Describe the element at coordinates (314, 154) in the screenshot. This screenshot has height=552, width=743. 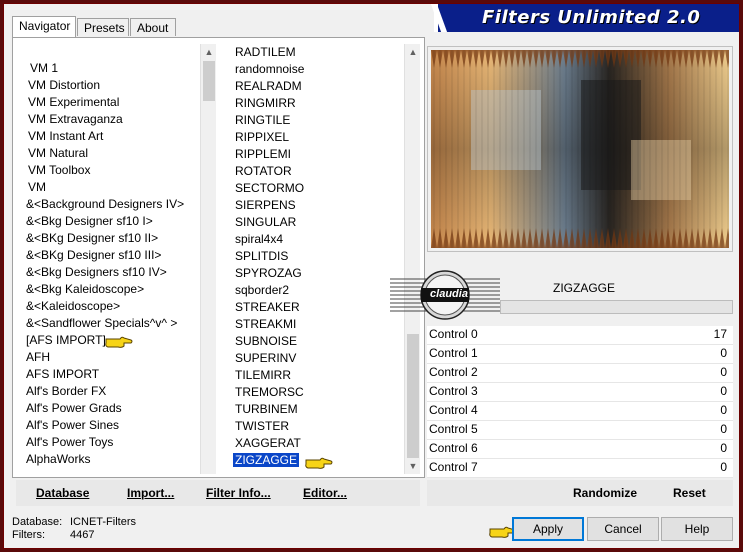
I see `filter-item: RIPPLEMI` at that location.